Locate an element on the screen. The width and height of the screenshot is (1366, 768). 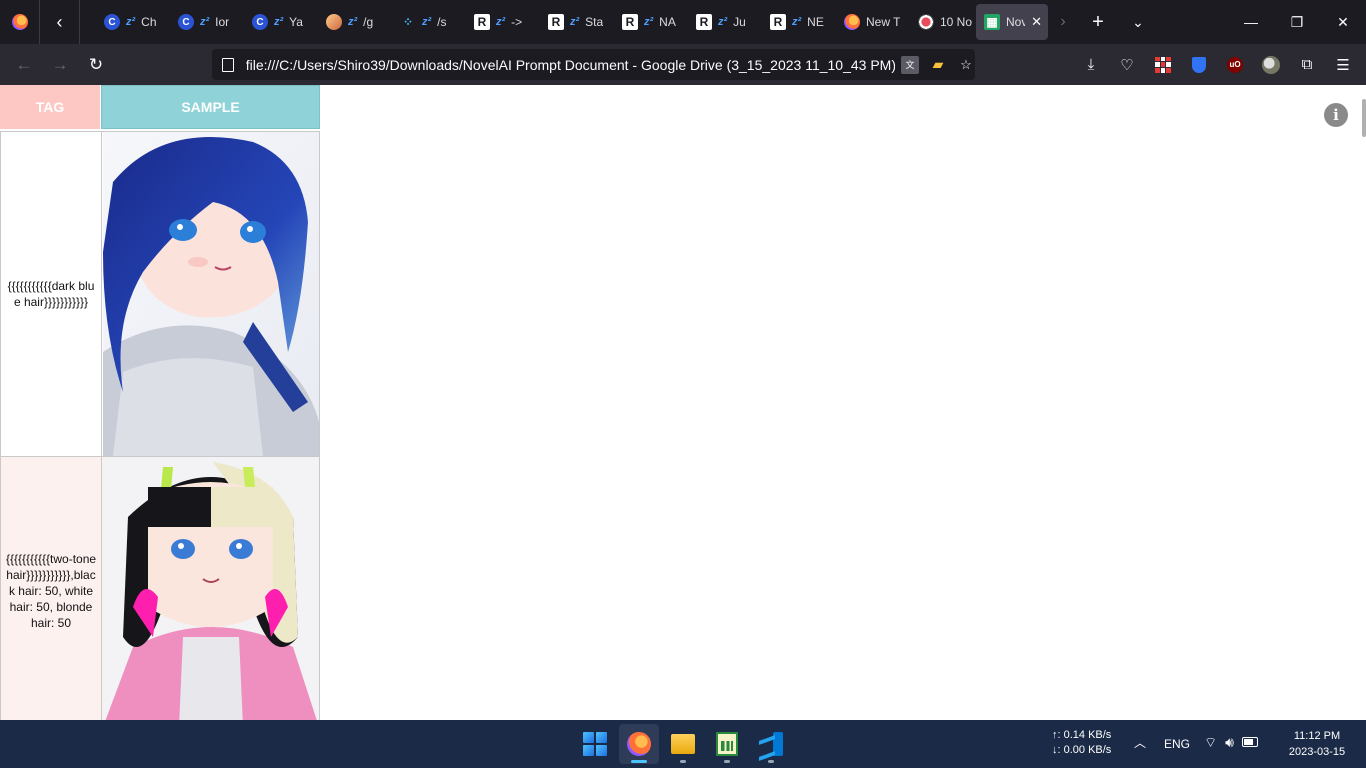
volume-icon: 🔊︎ is located at coordinates (1229, 743).